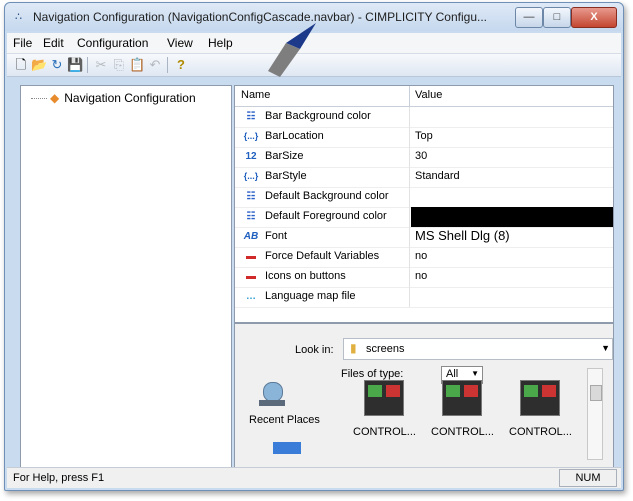 This screenshot has width=633, height=501. Describe the element at coordinates (255, 95) in the screenshot. I see `name-column-header: Name` at that location.